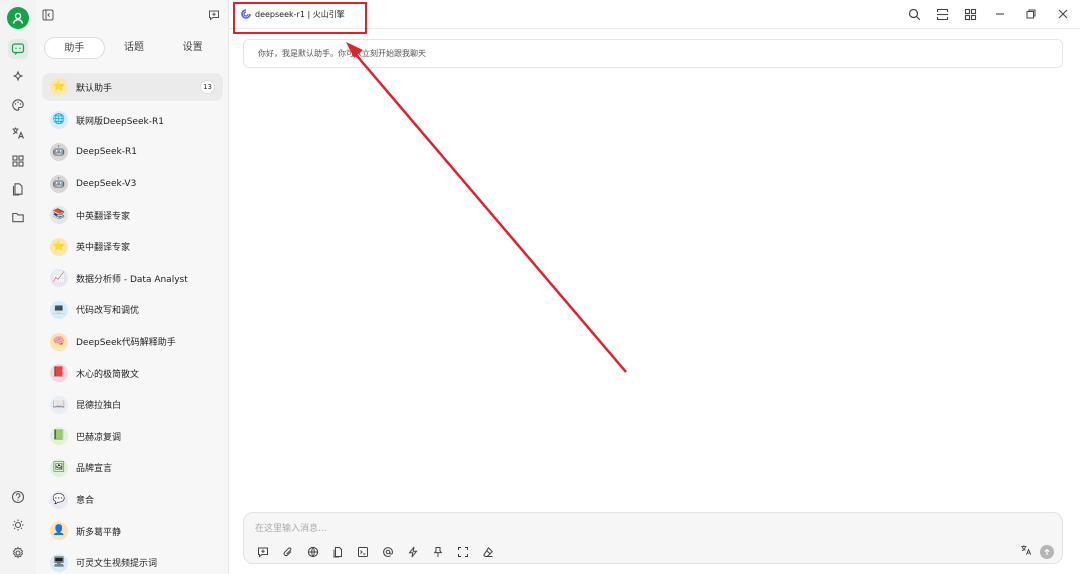 The image size is (1080, 574). I want to click on tab-settings: 设置, so click(192, 48).